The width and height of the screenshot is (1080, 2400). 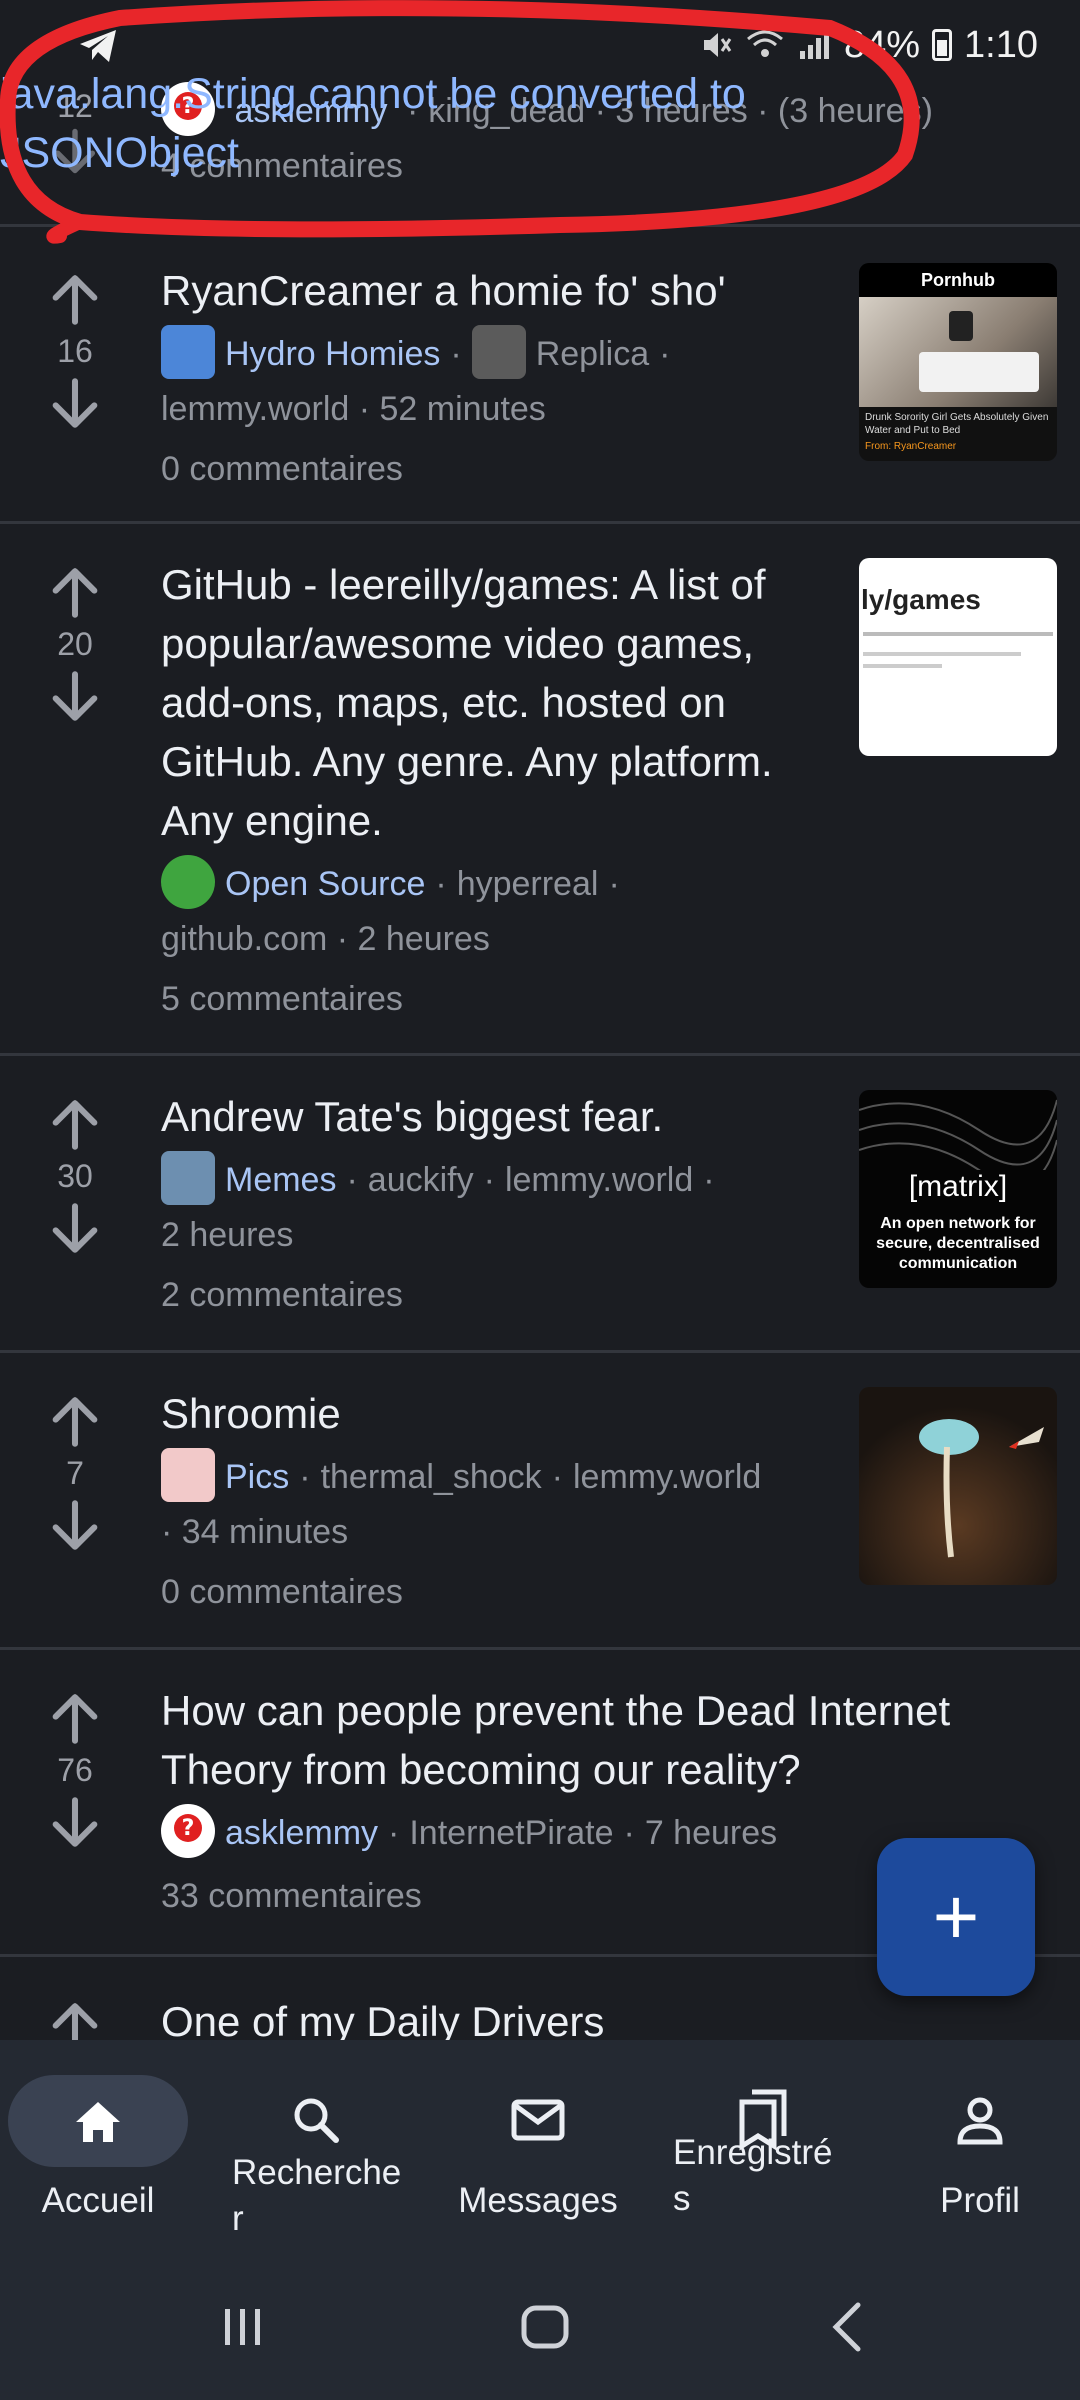 What do you see at coordinates (980, 2121) in the screenshot?
I see `profile-icon` at bounding box center [980, 2121].